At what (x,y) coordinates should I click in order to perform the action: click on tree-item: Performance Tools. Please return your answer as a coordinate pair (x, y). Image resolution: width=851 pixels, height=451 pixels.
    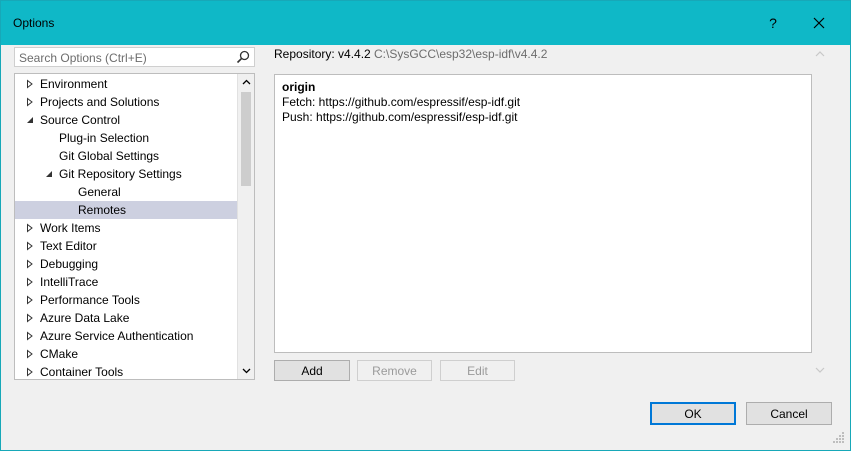
    Looking at the image, I should click on (126, 300).